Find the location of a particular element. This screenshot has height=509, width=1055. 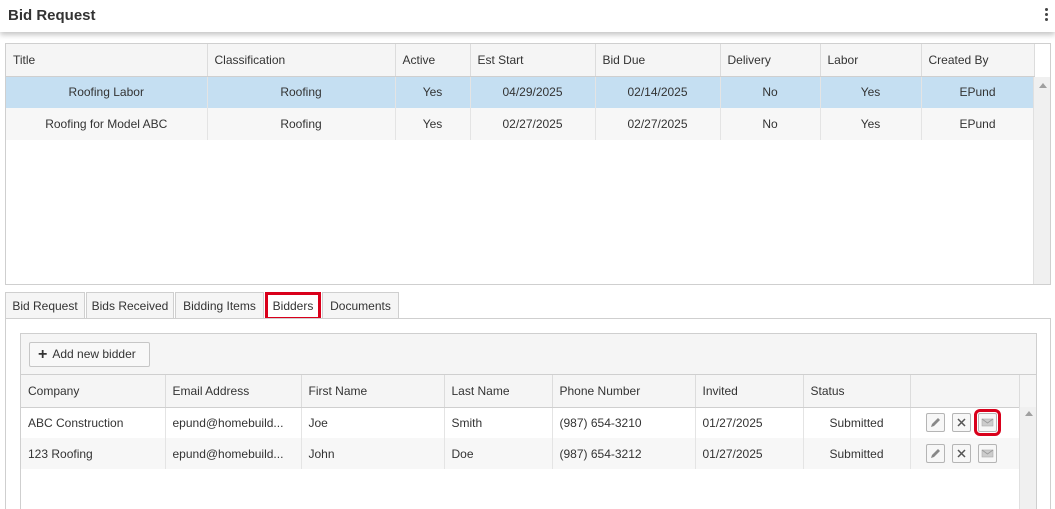

col-header-last-name: Last Name is located at coordinates (498, 391).